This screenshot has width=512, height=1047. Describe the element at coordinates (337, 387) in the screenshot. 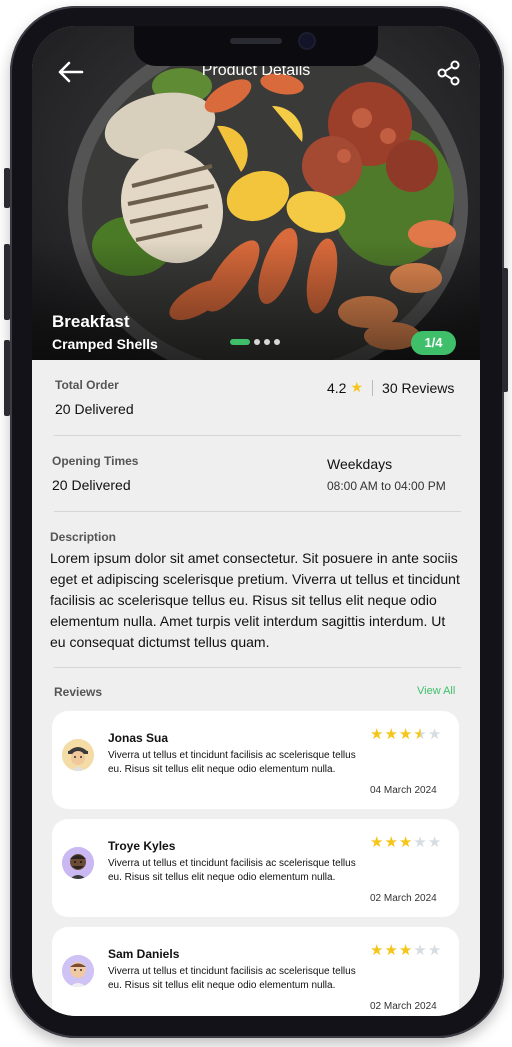

I see `rating-value: 4.2` at that location.